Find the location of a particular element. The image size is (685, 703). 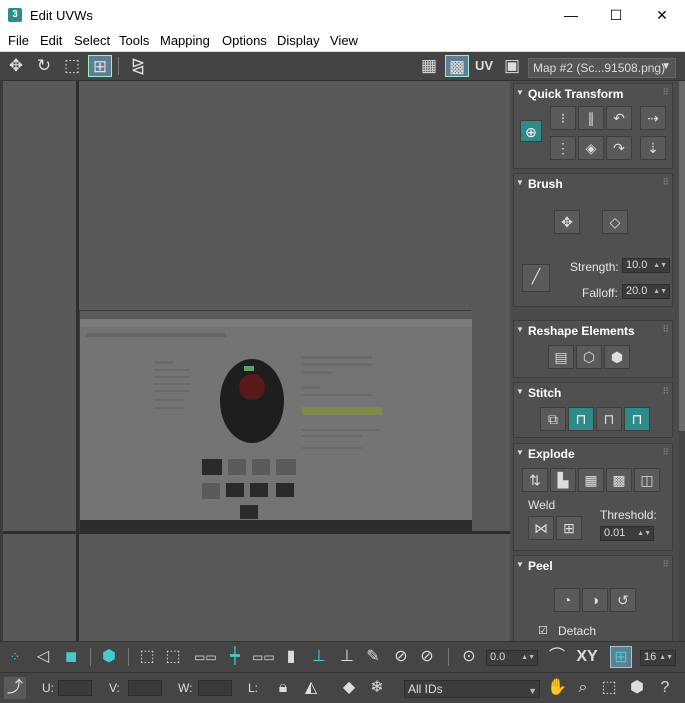

shrink-selection-icon: ⬚ is located at coordinates (173, 657).